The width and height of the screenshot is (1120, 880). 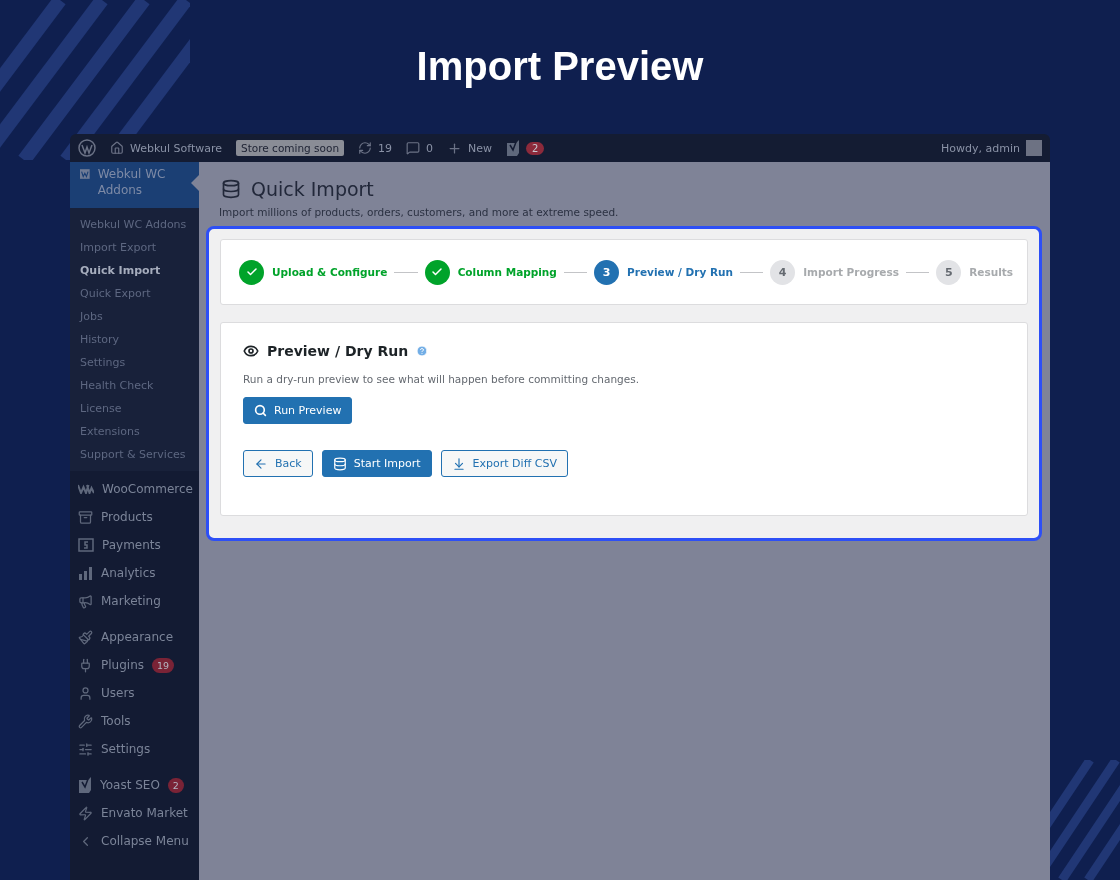 I want to click on menu-item: Tools, so click(x=134, y=721).